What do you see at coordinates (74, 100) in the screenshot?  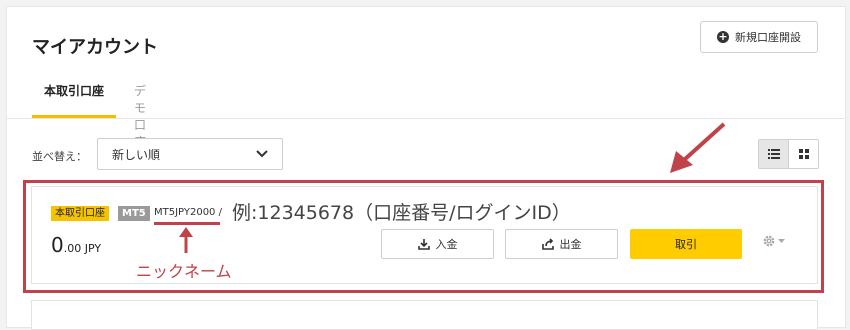 I see `tab-real-account: 本取引口座` at bounding box center [74, 100].